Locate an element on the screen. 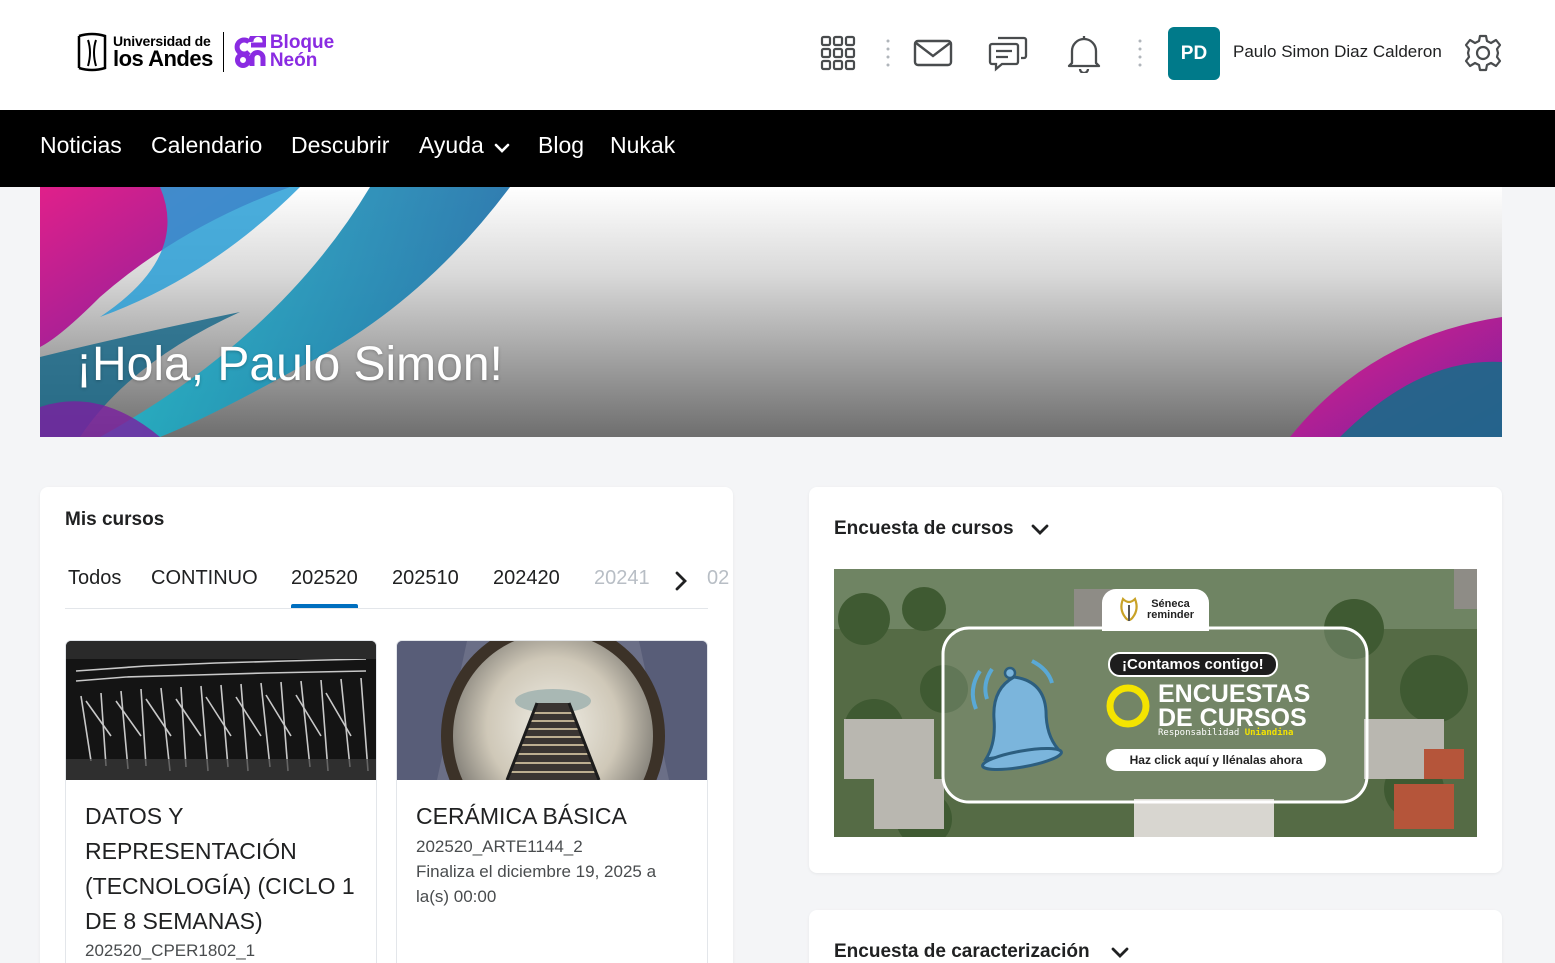 The height and width of the screenshot is (963, 1555). apps-grid-icon is located at coordinates (838, 53).